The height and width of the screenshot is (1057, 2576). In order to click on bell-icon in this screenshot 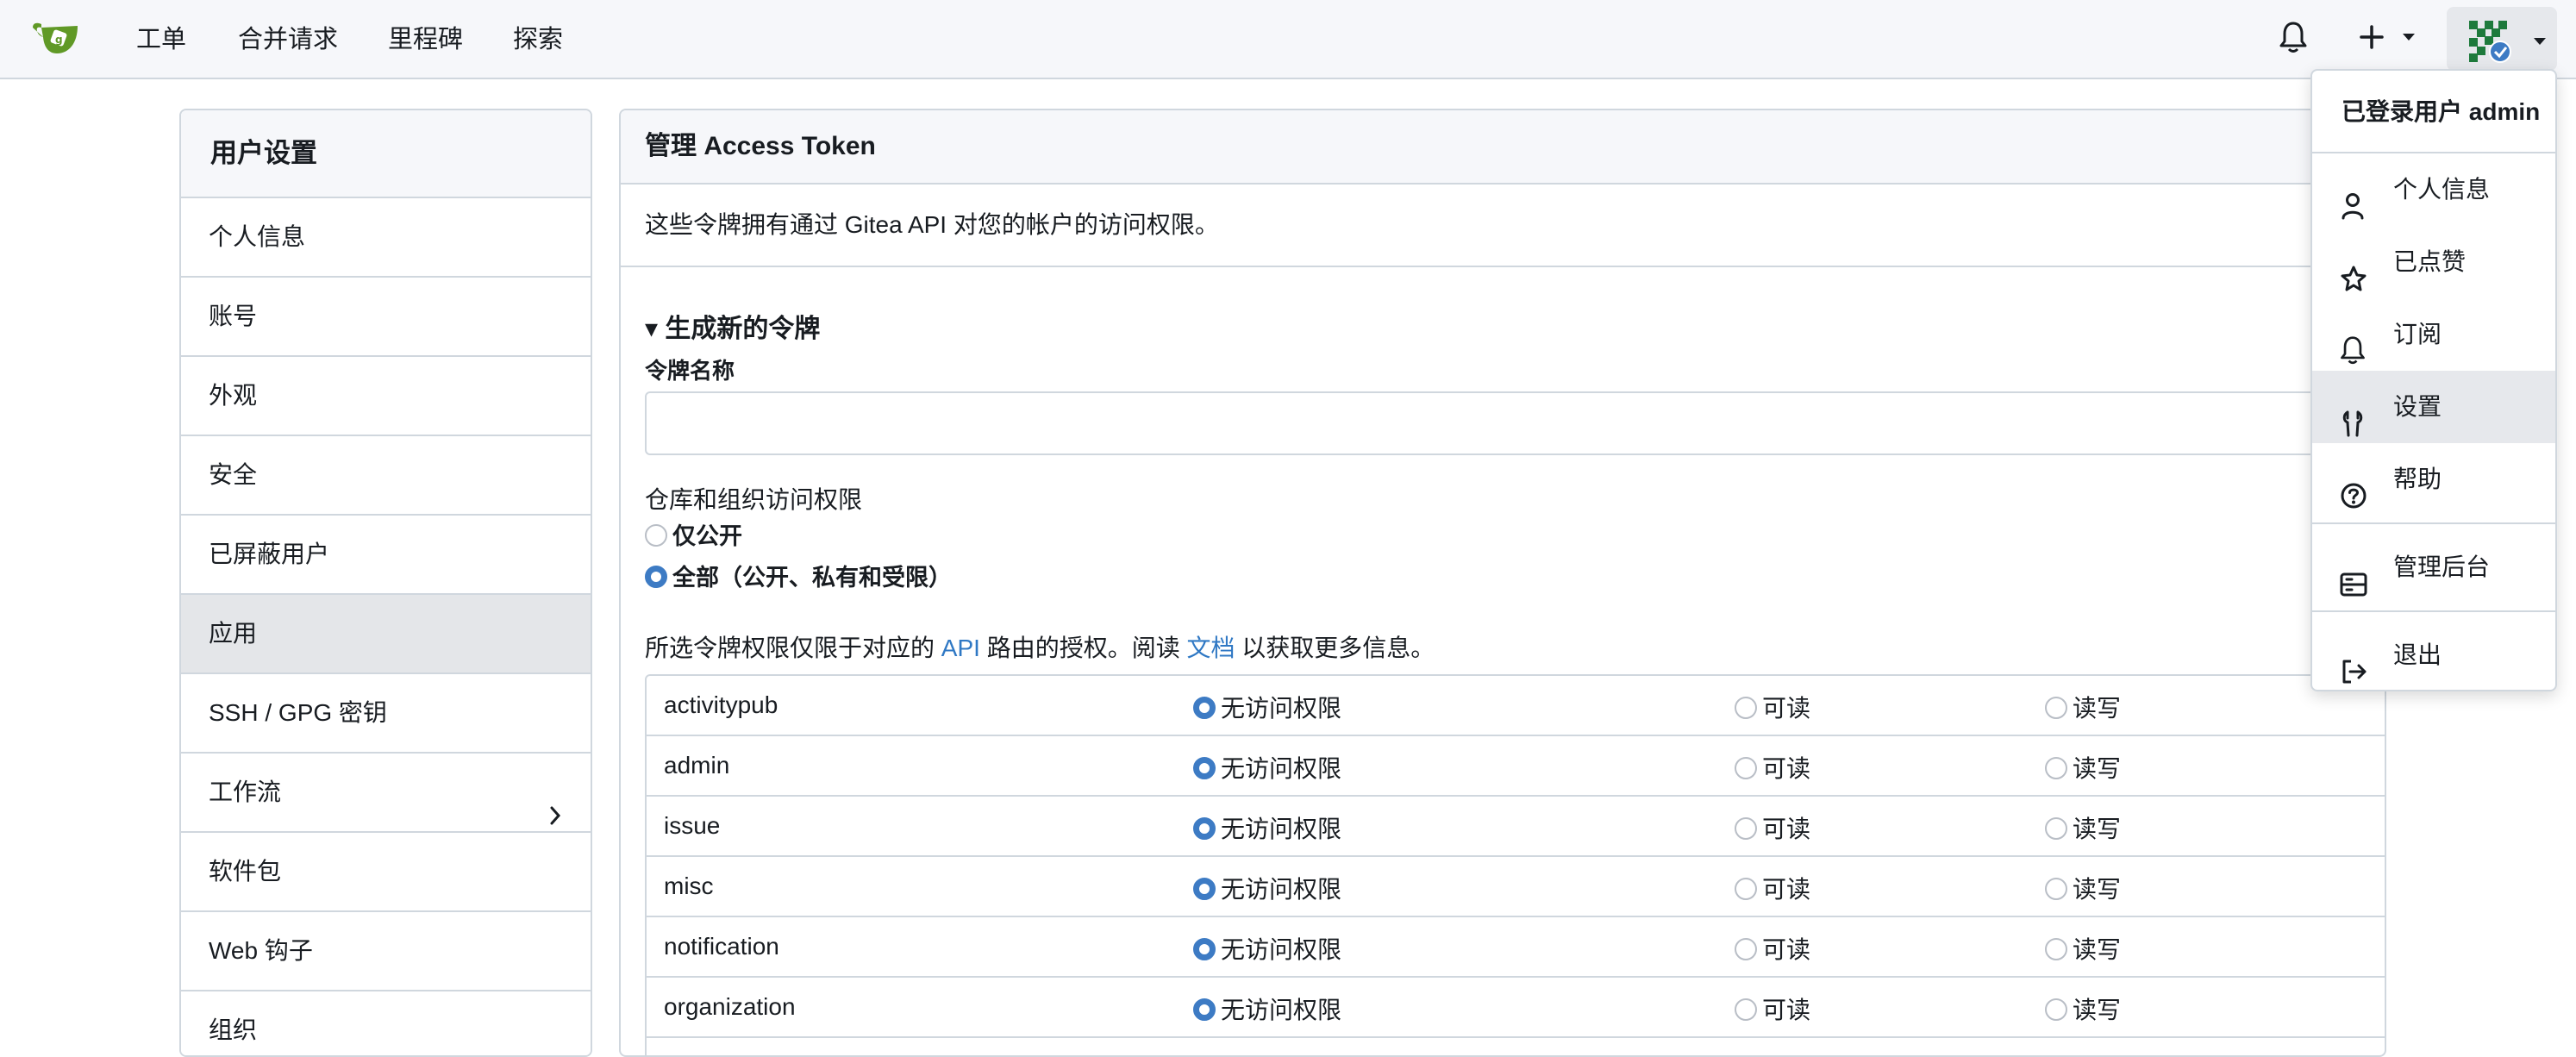, I will do `click(2293, 37)`.